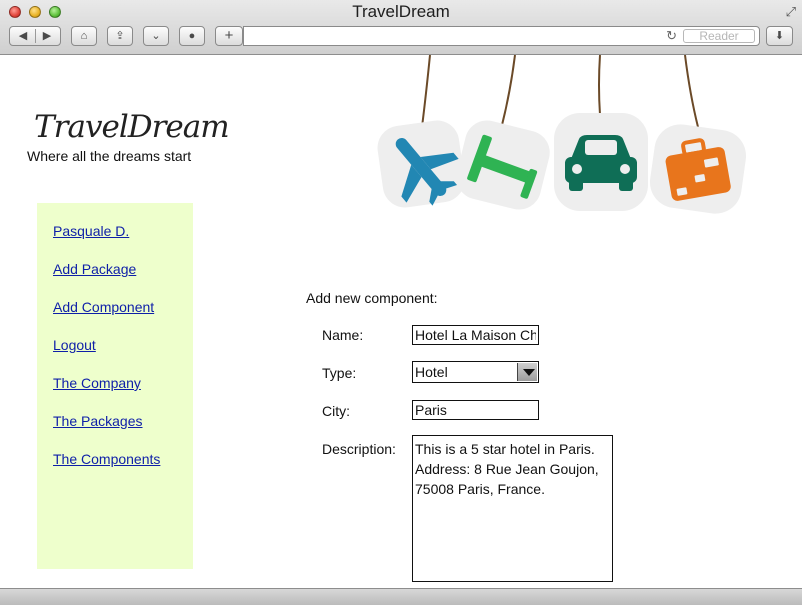 This screenshot has height=605, width=802. I want to click on airplane-icon, so click(421, 164).